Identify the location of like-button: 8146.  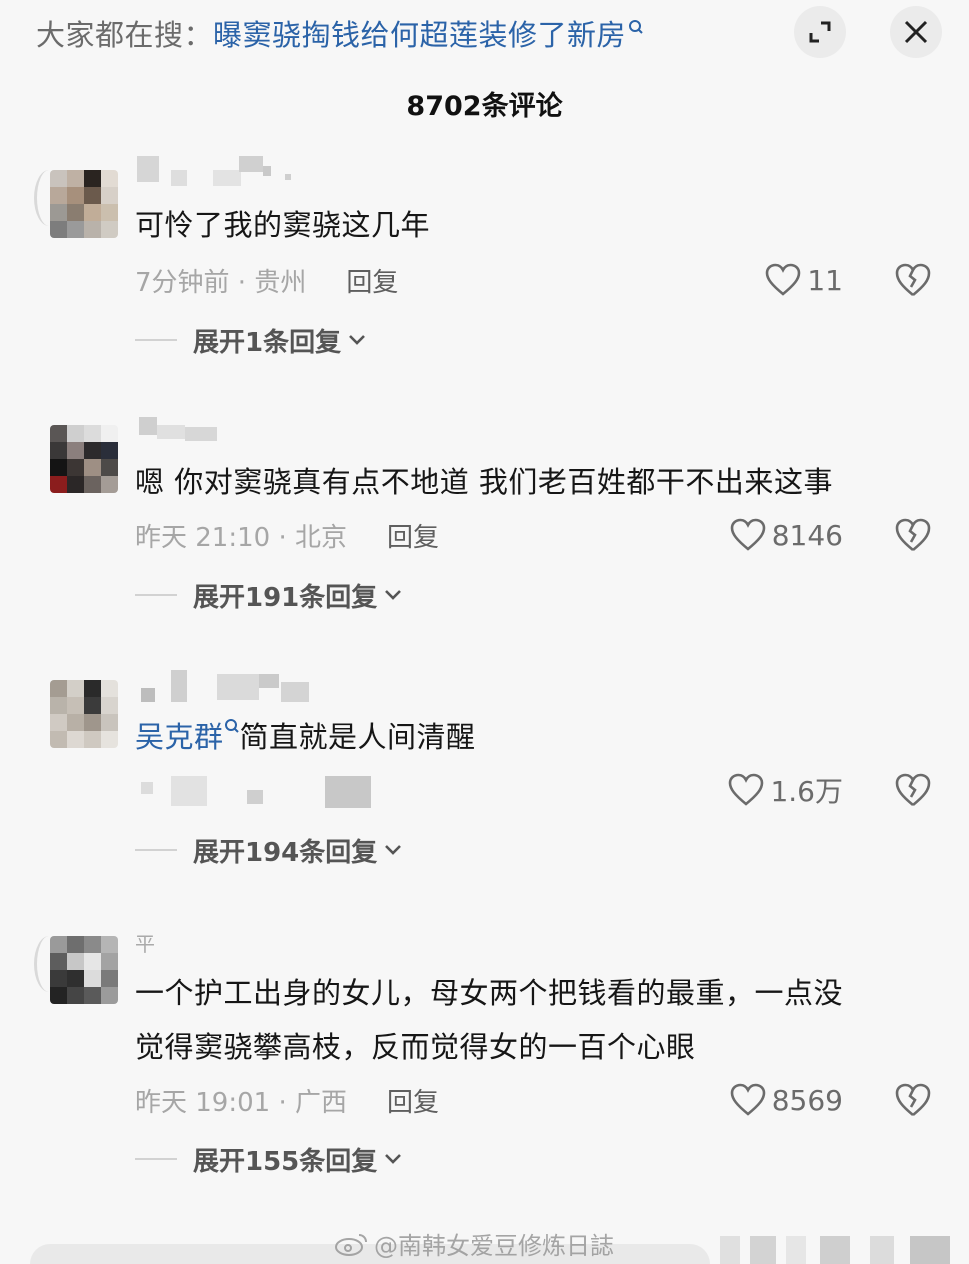
(786, 535).